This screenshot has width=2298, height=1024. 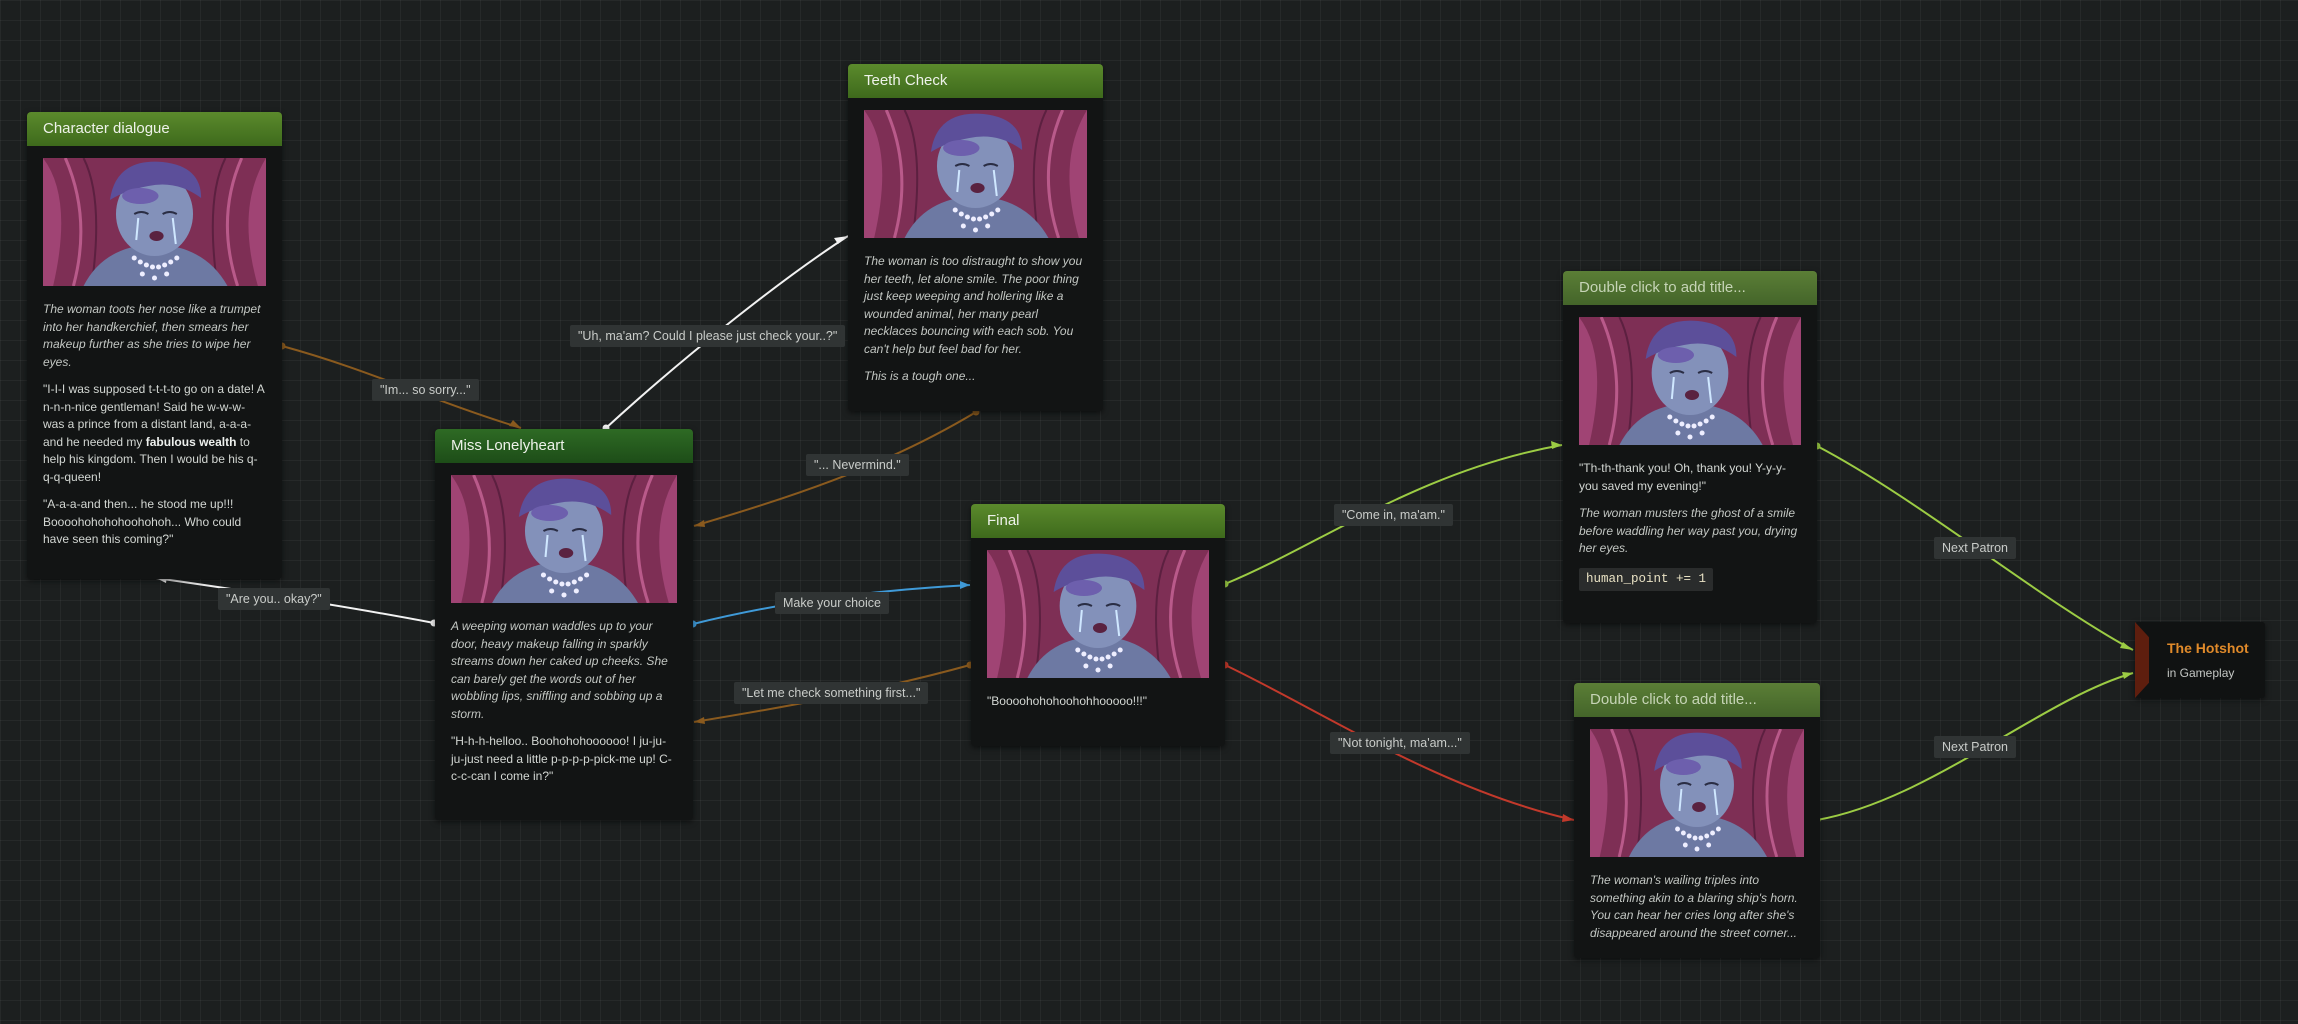 I want to click on arrow-top-in, so click(x=1556, y=445).